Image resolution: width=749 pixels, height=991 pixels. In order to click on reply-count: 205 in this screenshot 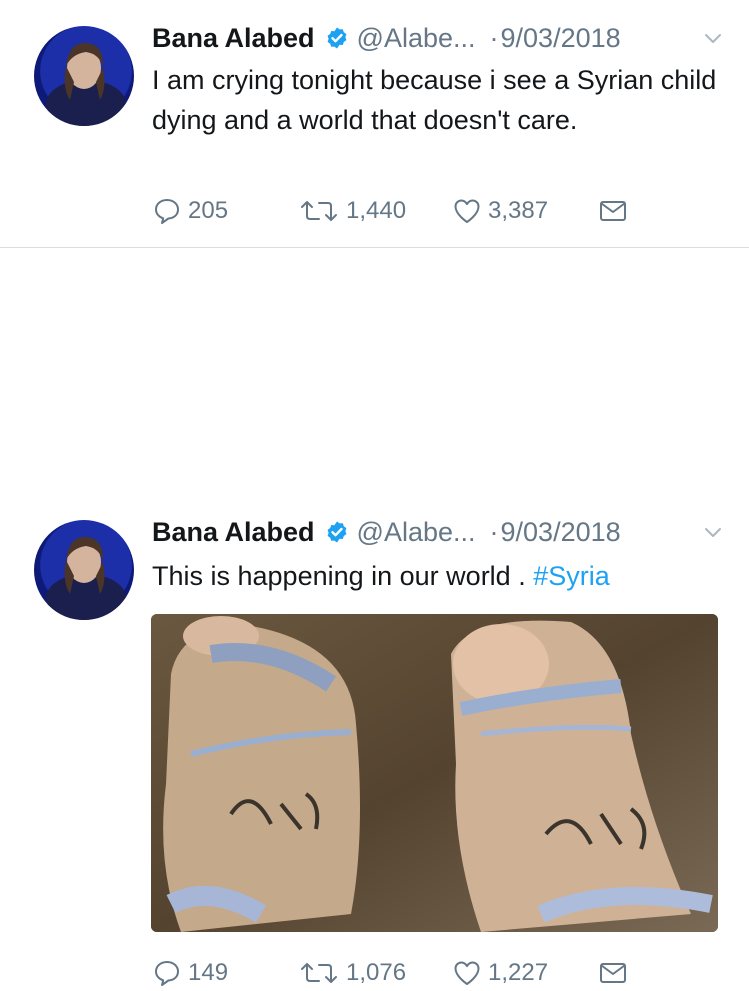, I will do `click(208, 210)`.